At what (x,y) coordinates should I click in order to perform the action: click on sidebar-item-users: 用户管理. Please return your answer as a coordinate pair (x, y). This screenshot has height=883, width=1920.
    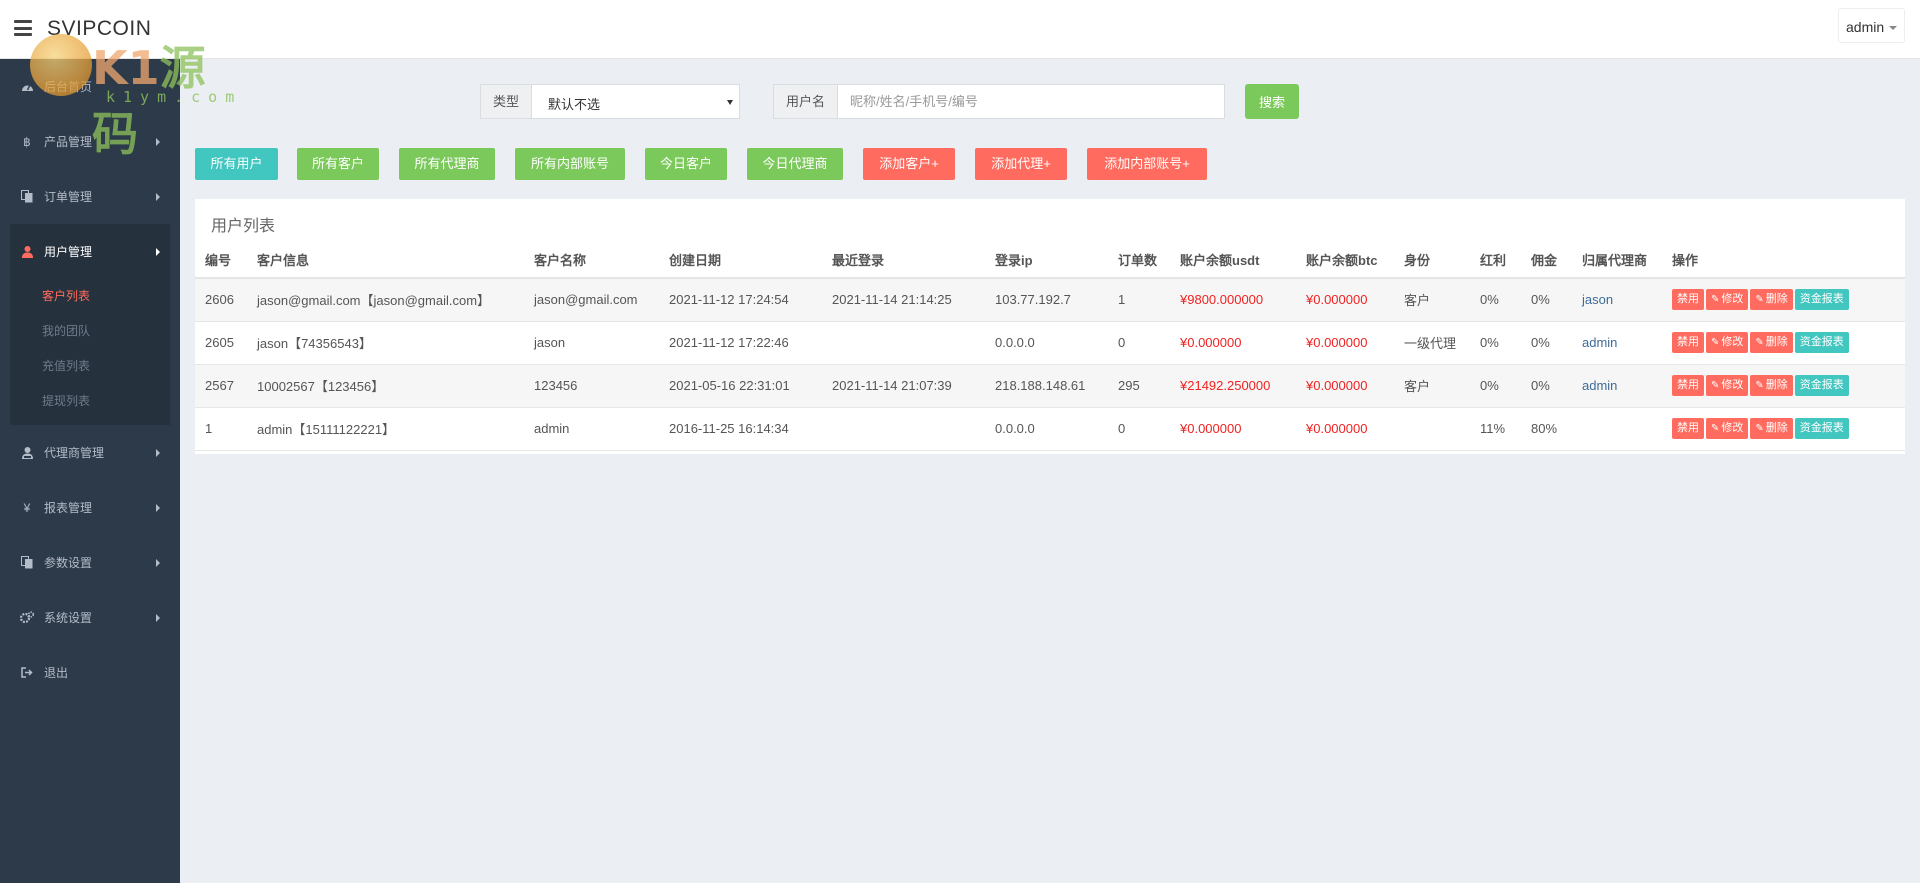
    Looking at the image, I should click on (90, 251).